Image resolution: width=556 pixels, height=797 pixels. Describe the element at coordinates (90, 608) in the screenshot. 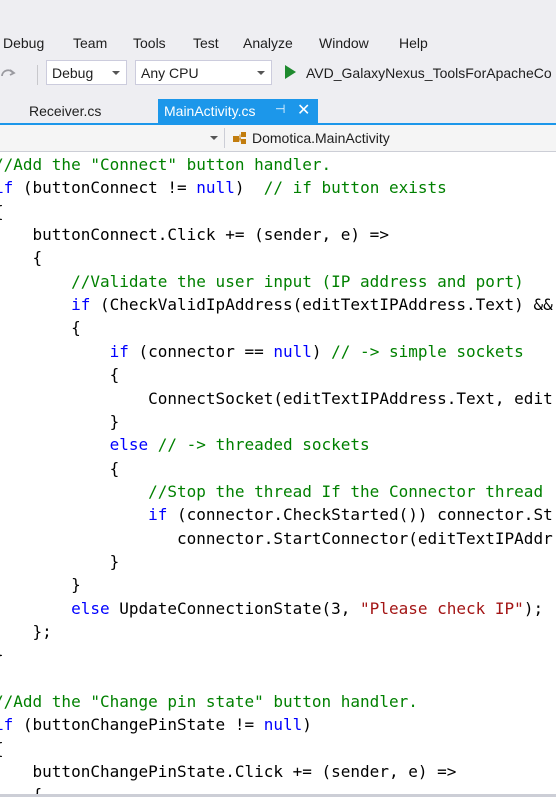

I see `code-keyword: else` at that location.